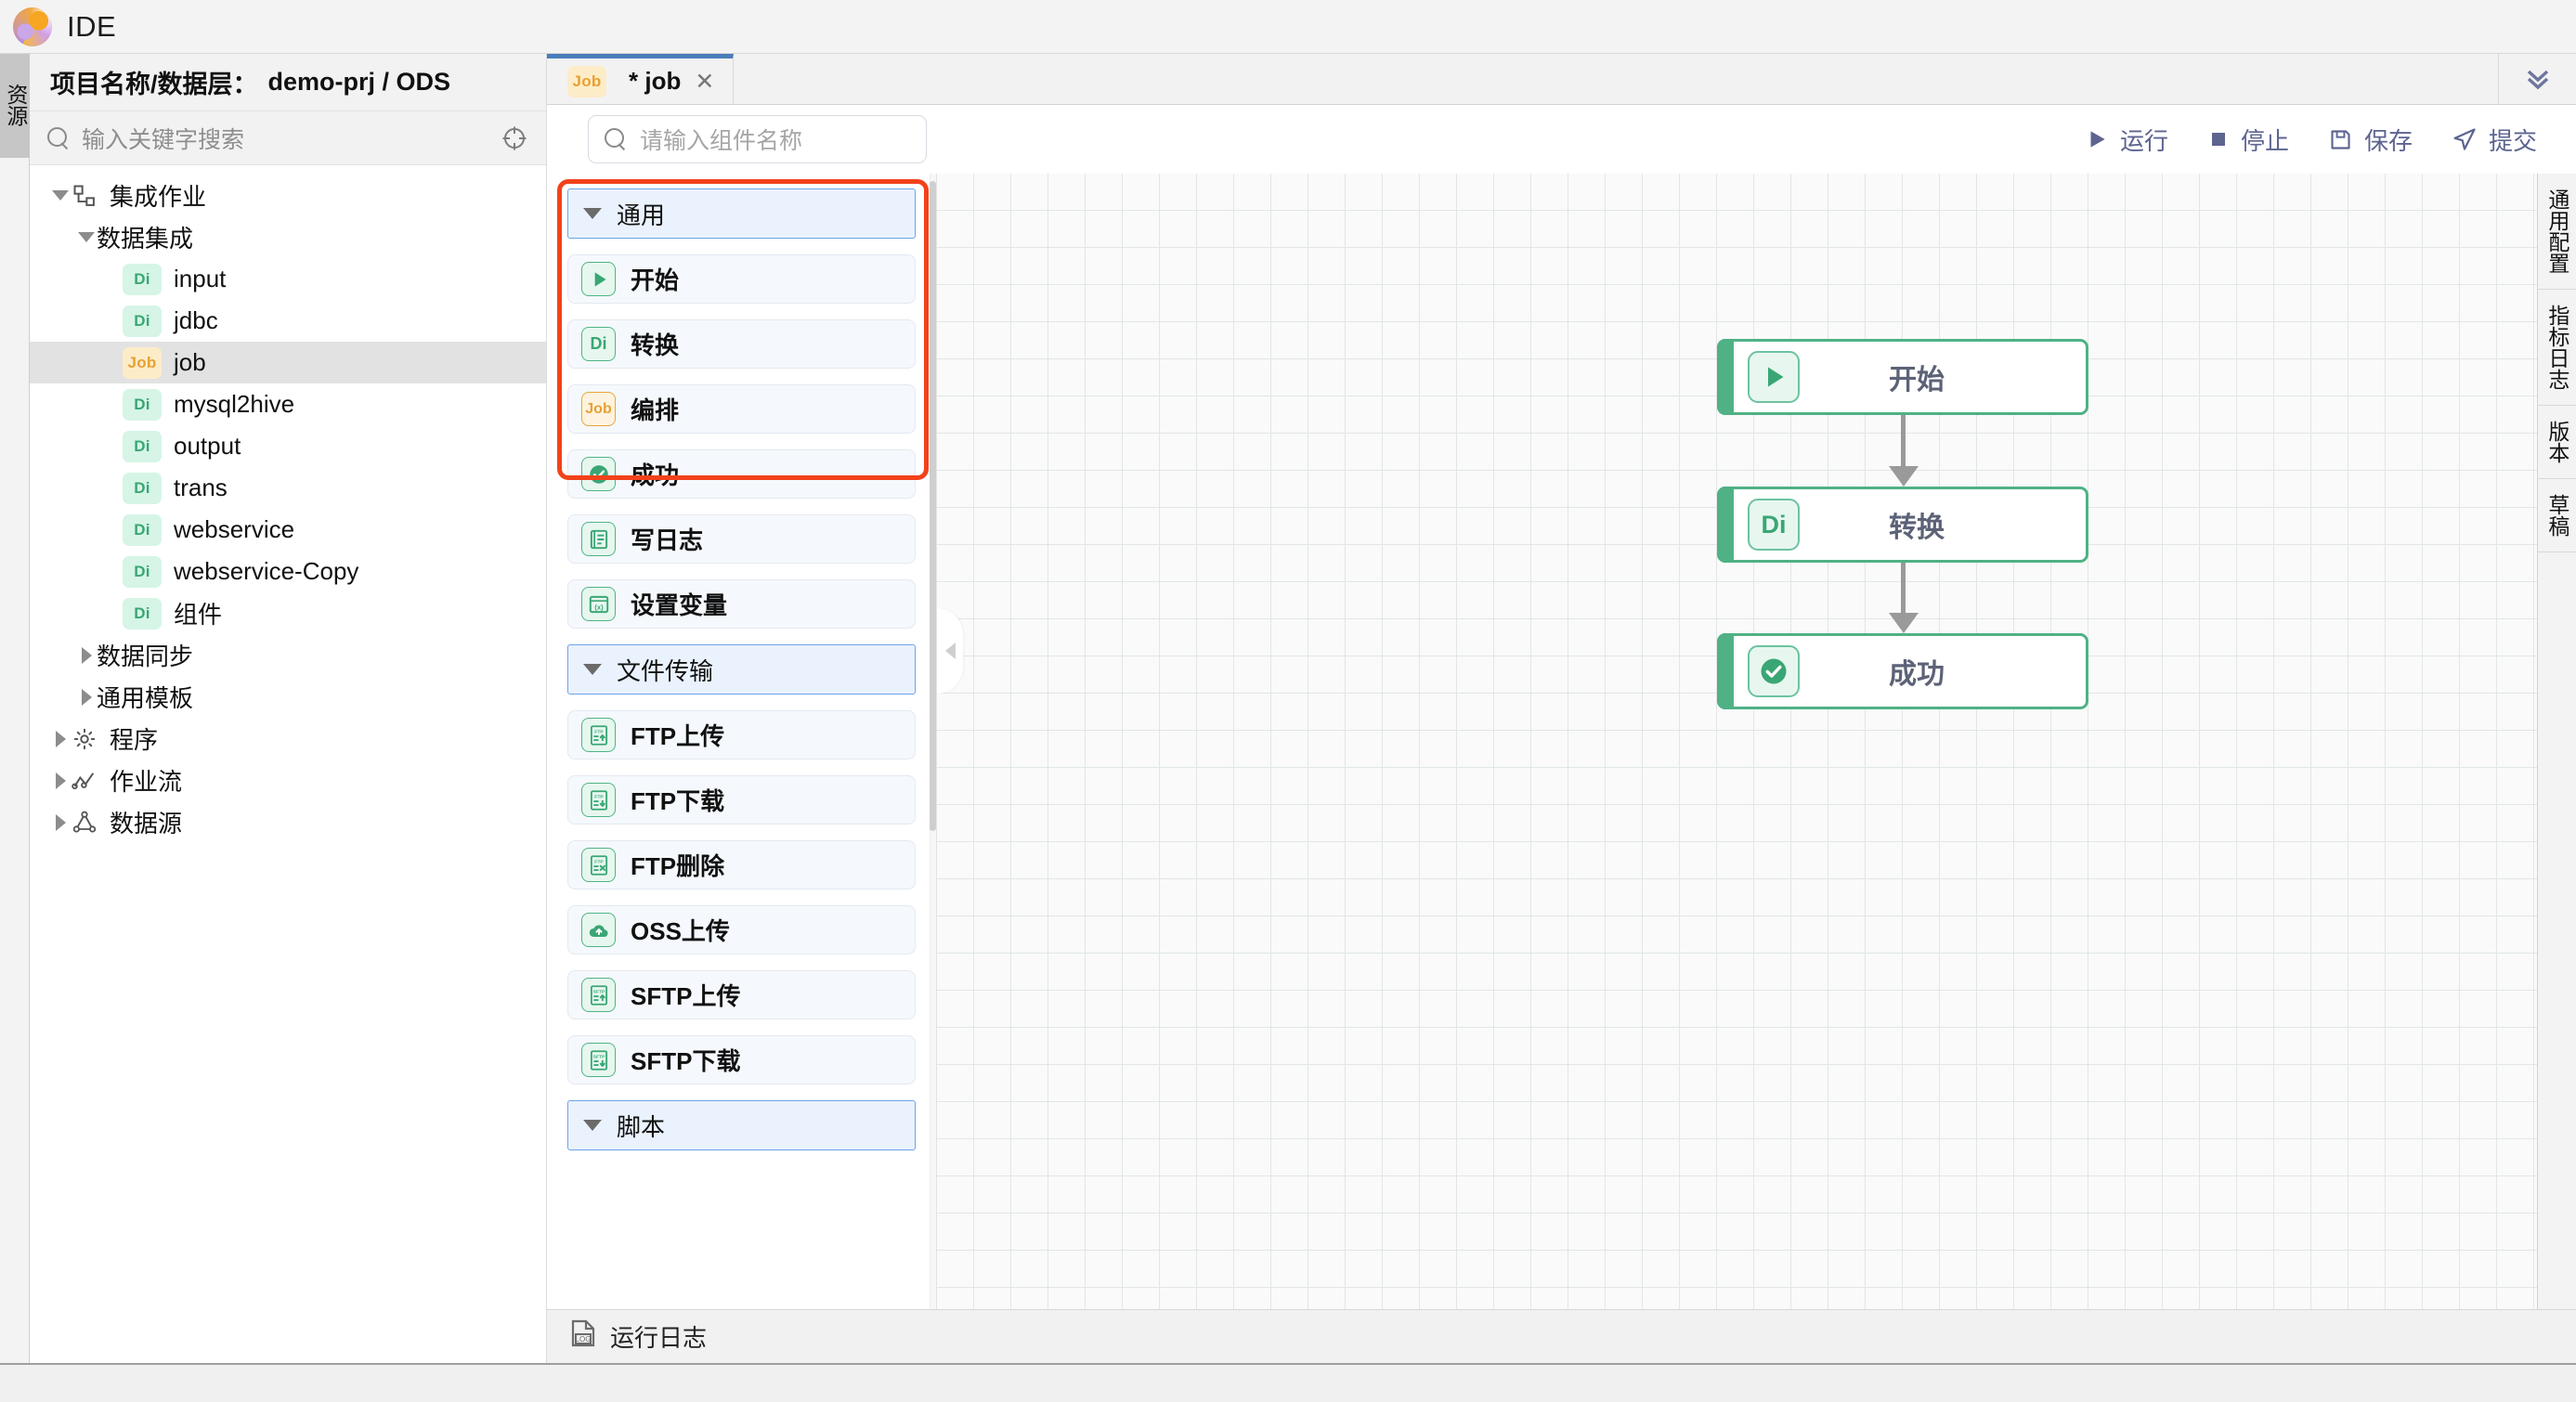 This screenshot has width=2576, height=1402. What do you see at coordinates (2370, 140) in the screenshot?
I see `toolbar-保存-button: 保存` at bounding box center [2370, 140].